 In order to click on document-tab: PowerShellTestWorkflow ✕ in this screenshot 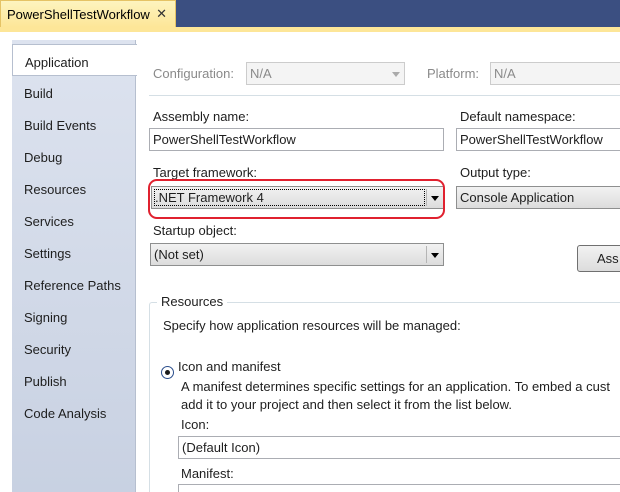, I will do `click(88, 13)`.